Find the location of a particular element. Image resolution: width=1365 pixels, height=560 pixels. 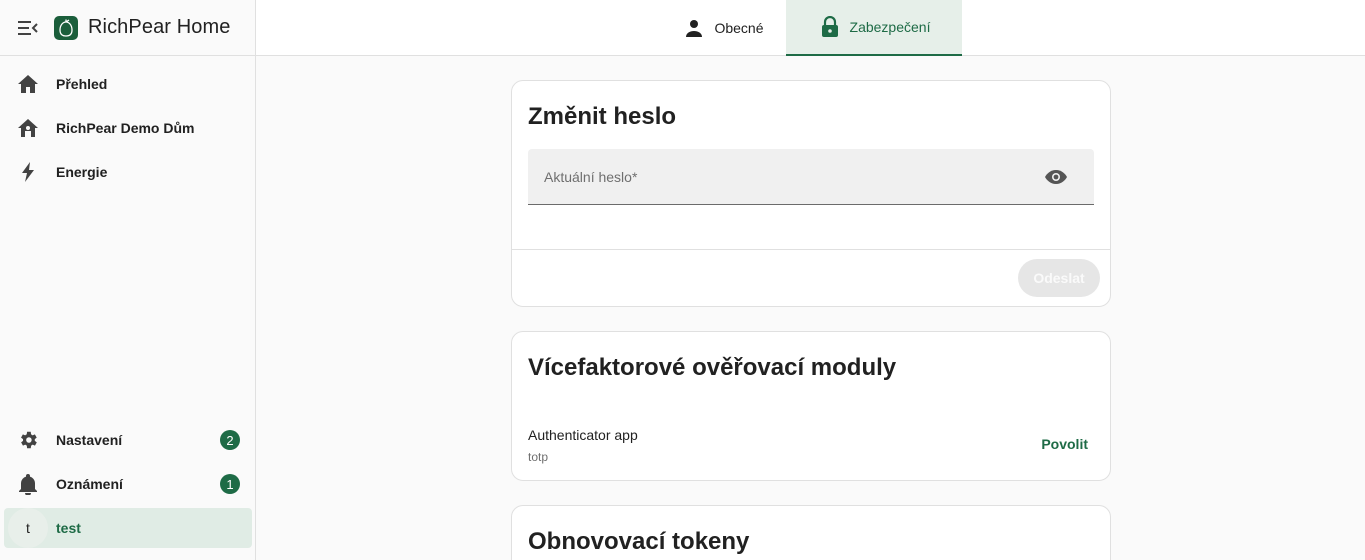

tab-general: Obecné is located at coordinates (723, 28).